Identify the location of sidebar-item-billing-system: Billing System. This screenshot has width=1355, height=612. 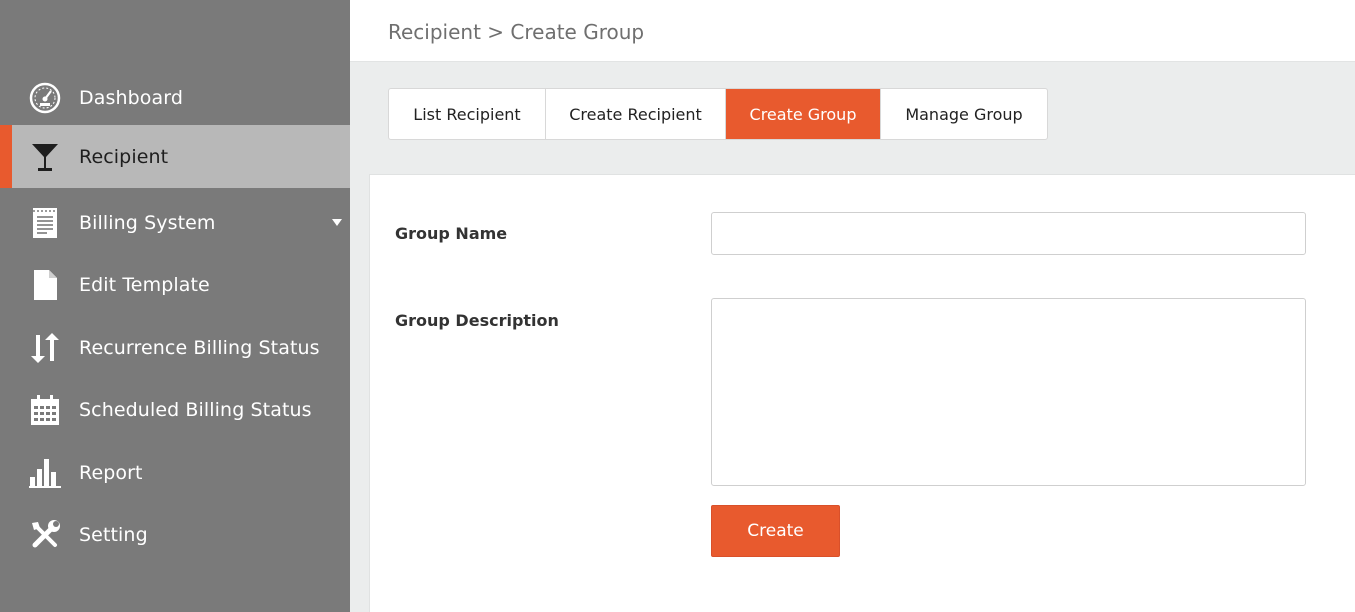
(175, 222).